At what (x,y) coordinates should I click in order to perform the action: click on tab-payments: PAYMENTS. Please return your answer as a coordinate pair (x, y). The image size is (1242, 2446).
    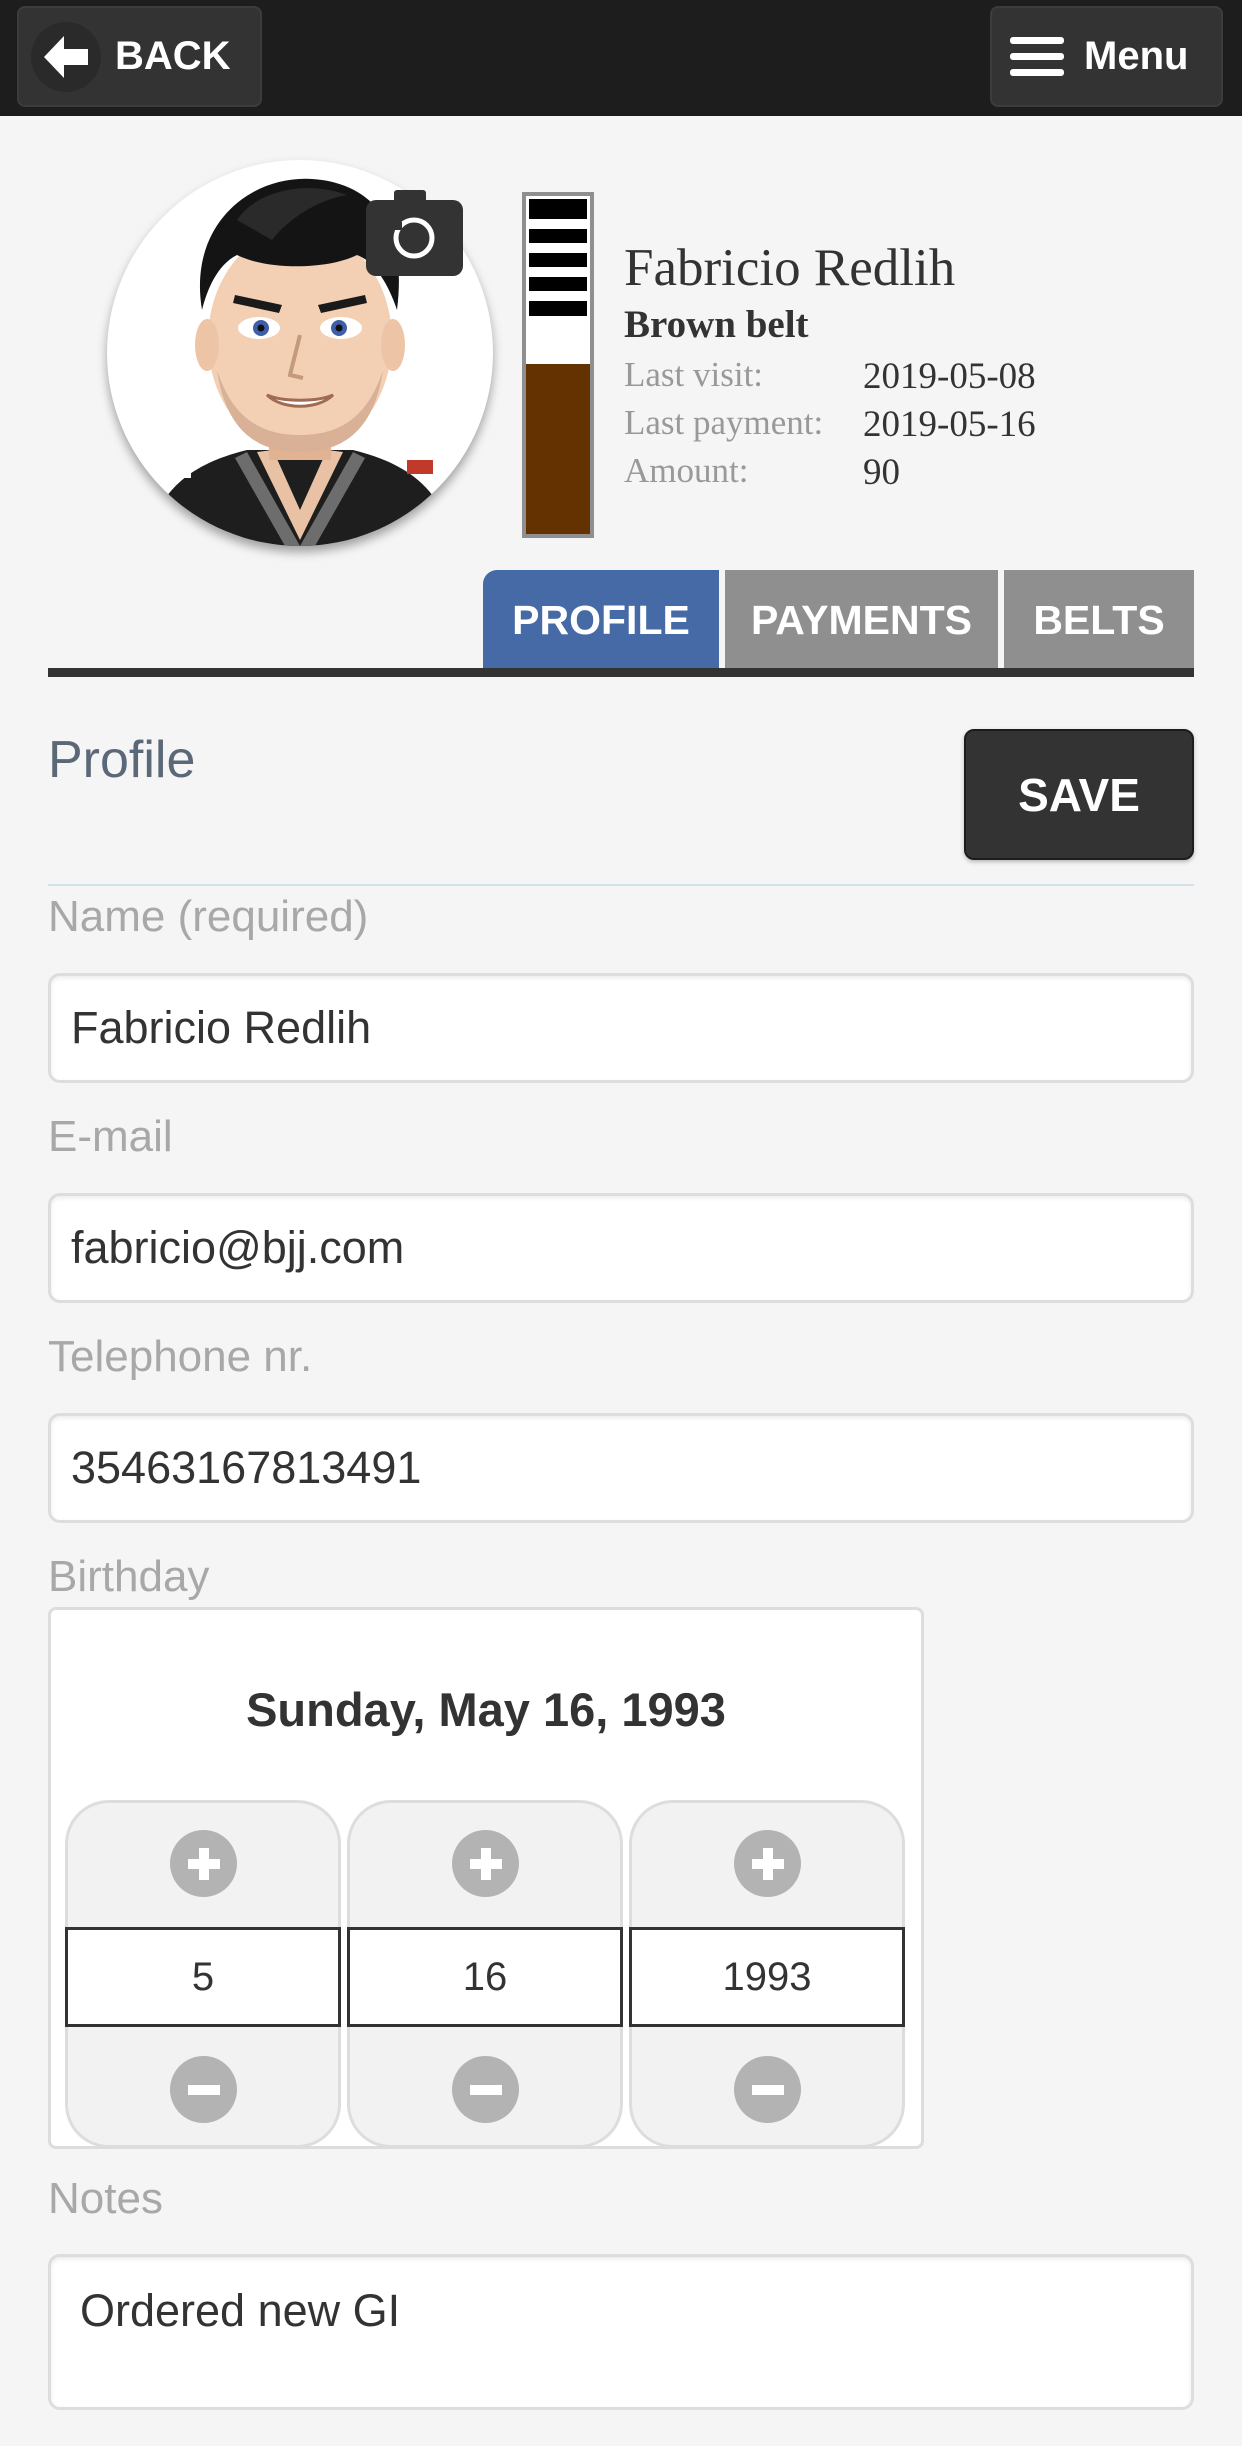
    Looking at the image, I should click on (861, 620).